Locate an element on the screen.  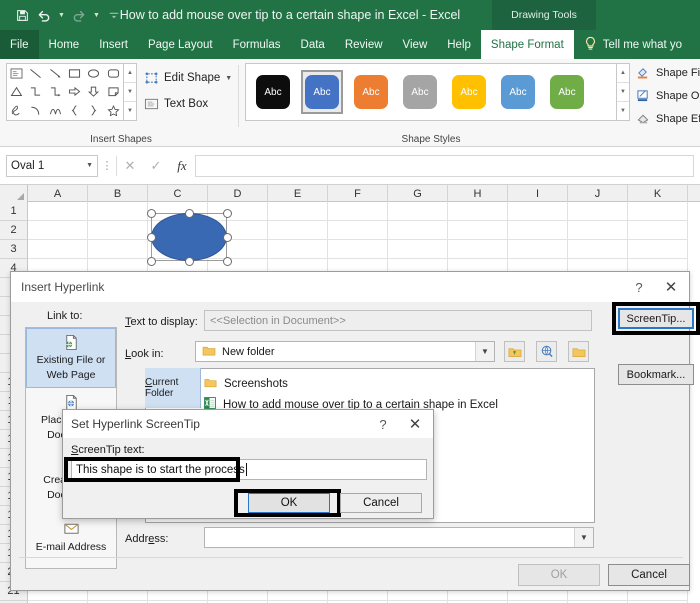
cell-A2 is located at coordinates (58, 230).